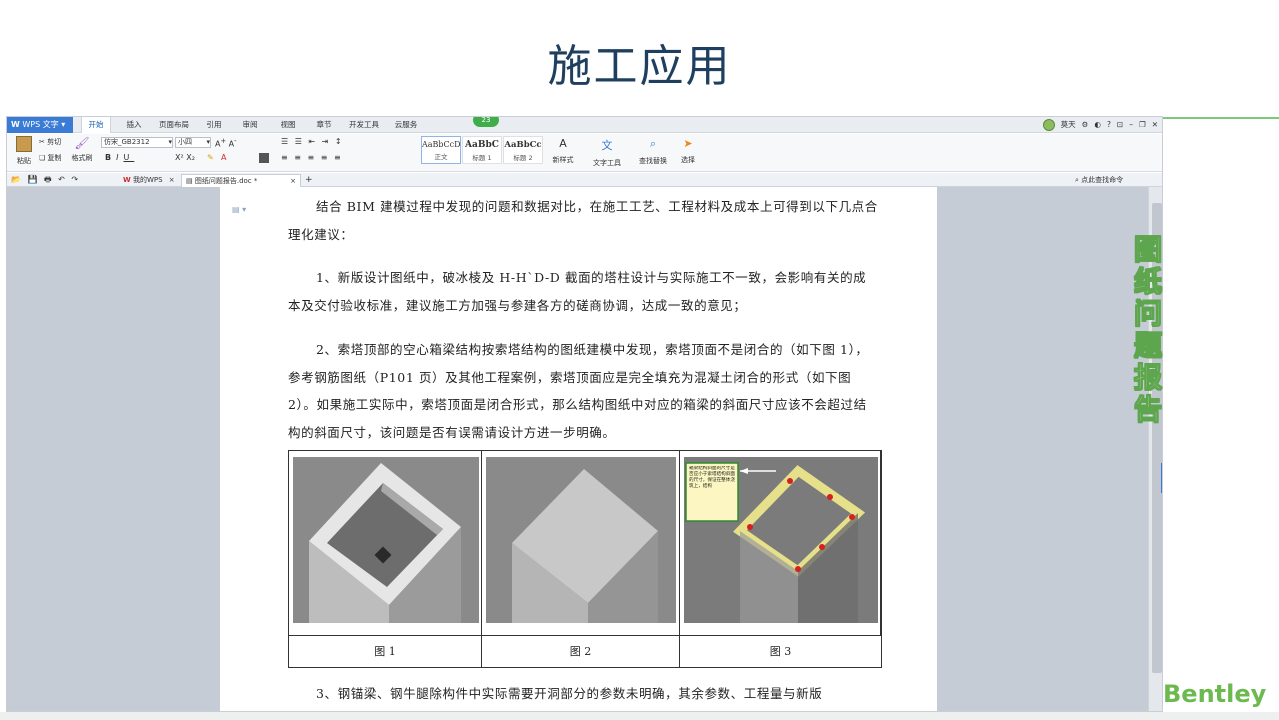 The image size is (1279, 720). I want to click on font-grow-button: A+ A-, so click(225, 143).